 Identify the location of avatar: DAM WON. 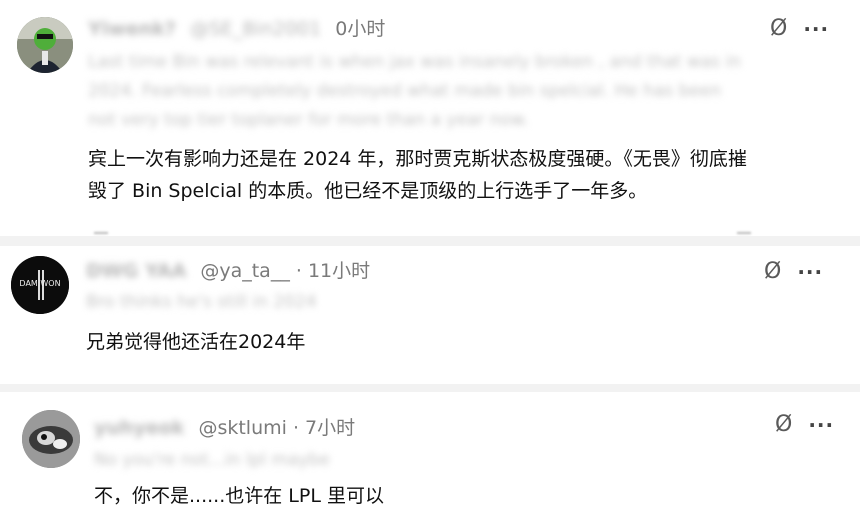
(40, 285).